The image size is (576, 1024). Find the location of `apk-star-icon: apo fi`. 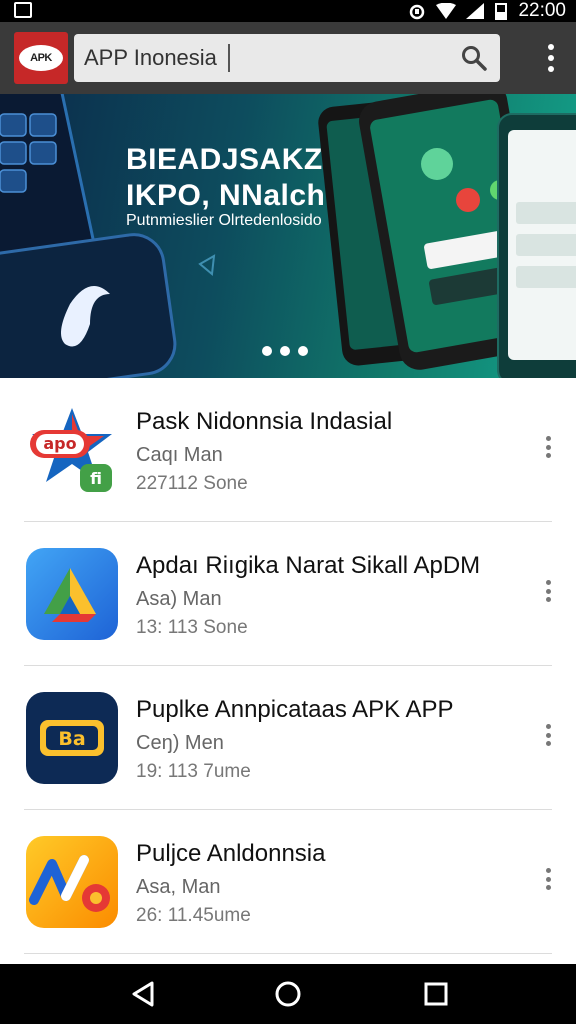

apk-star-icon: apo fi is located at coordinates (72, 450).